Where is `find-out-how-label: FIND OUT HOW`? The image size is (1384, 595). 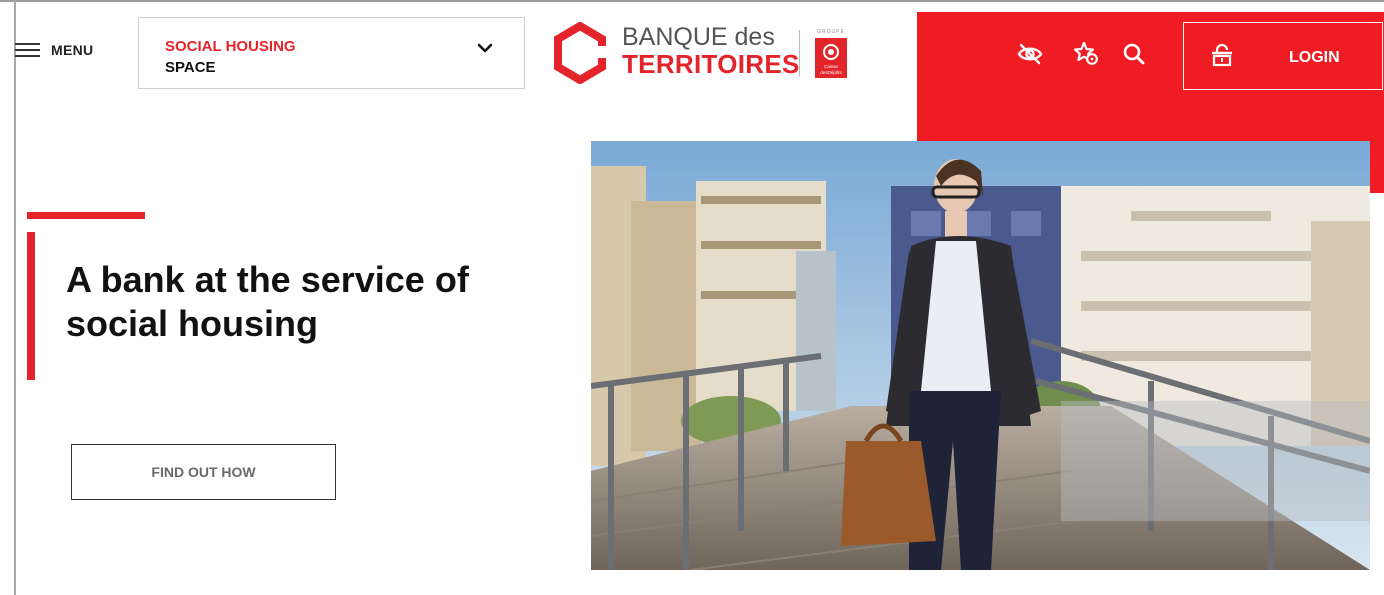 find-out-how-label: FIND OUT HOW is located at coordinates (203, 472).